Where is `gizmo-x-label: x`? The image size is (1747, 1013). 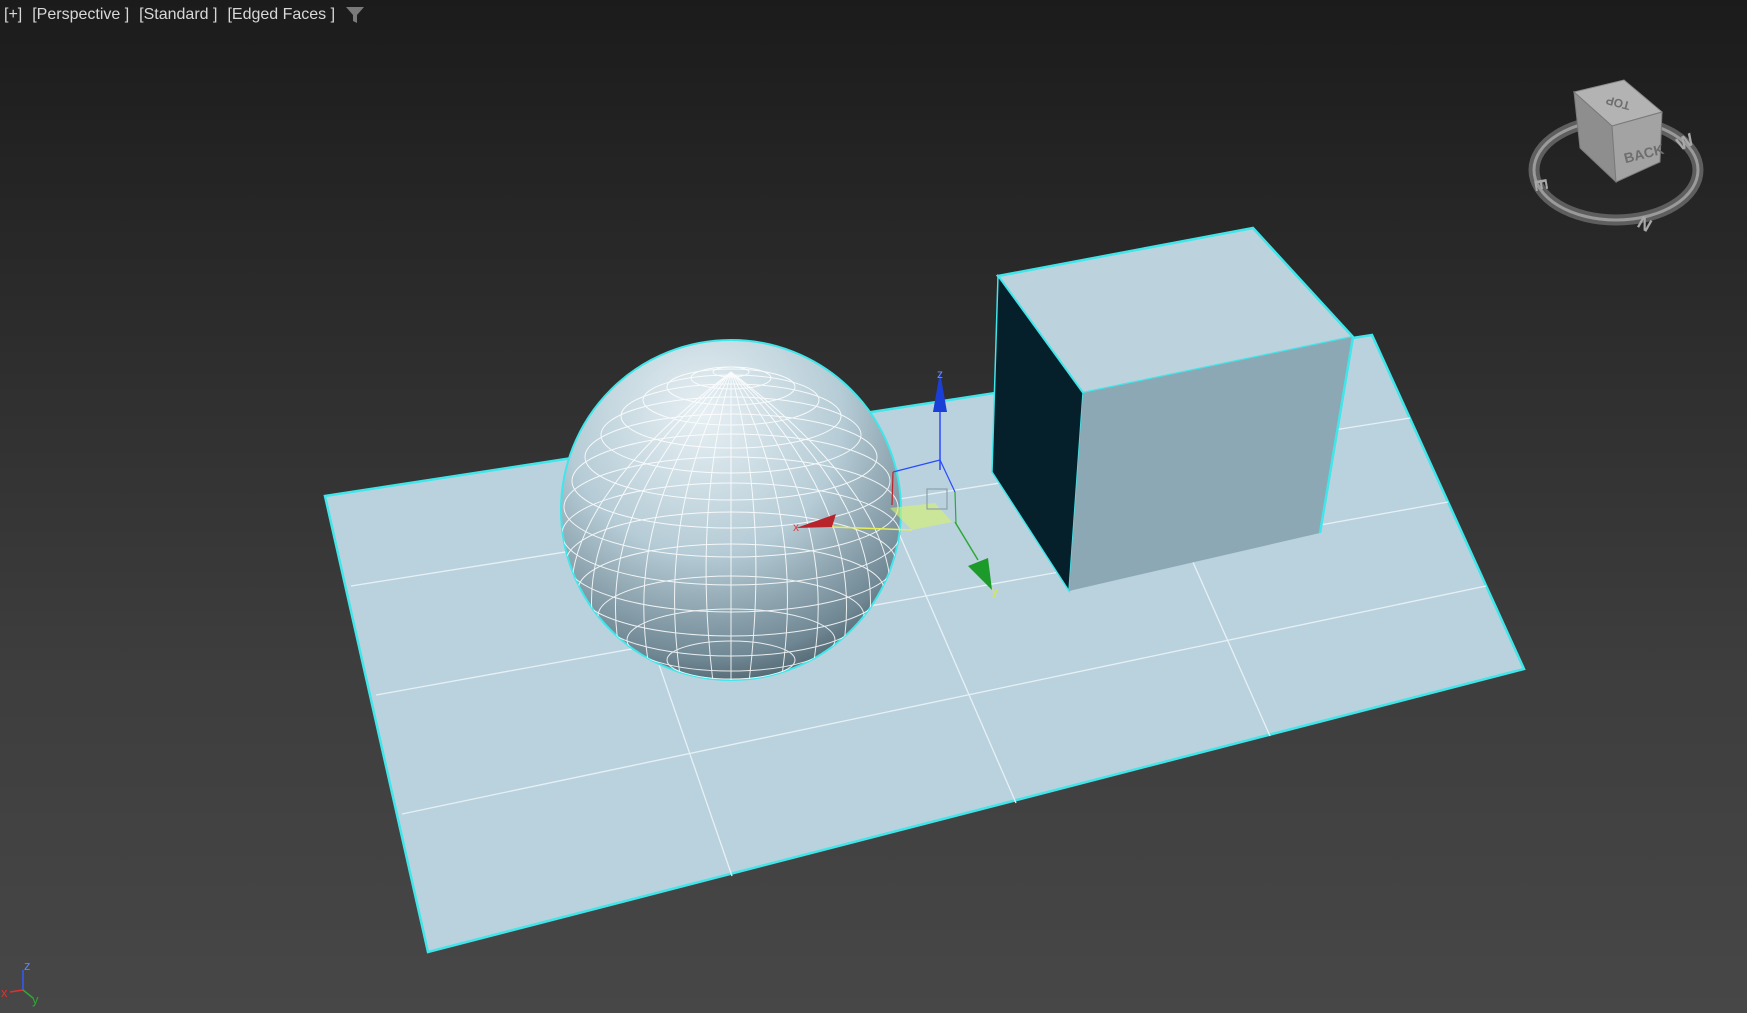 gizmo-x-label: x is located at coordinates (796, 527).